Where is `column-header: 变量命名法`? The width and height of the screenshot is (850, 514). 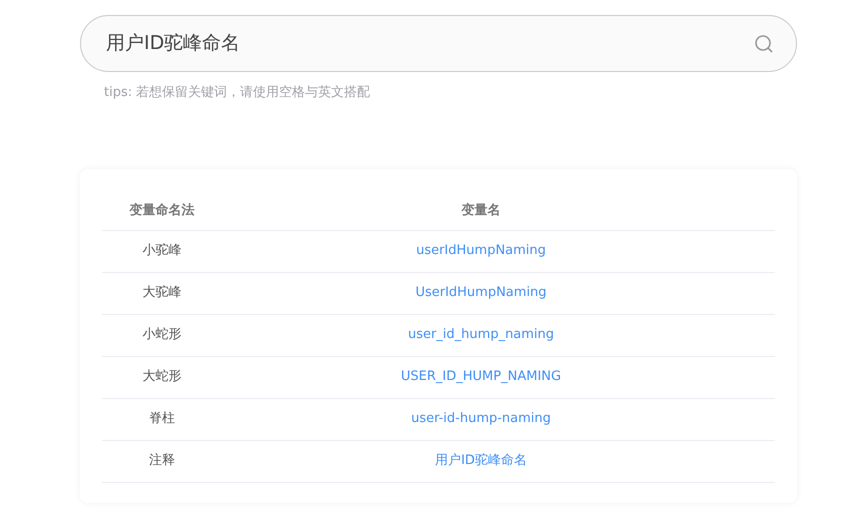
column-header: 变量命名法 is located at coordinates (162, 211).